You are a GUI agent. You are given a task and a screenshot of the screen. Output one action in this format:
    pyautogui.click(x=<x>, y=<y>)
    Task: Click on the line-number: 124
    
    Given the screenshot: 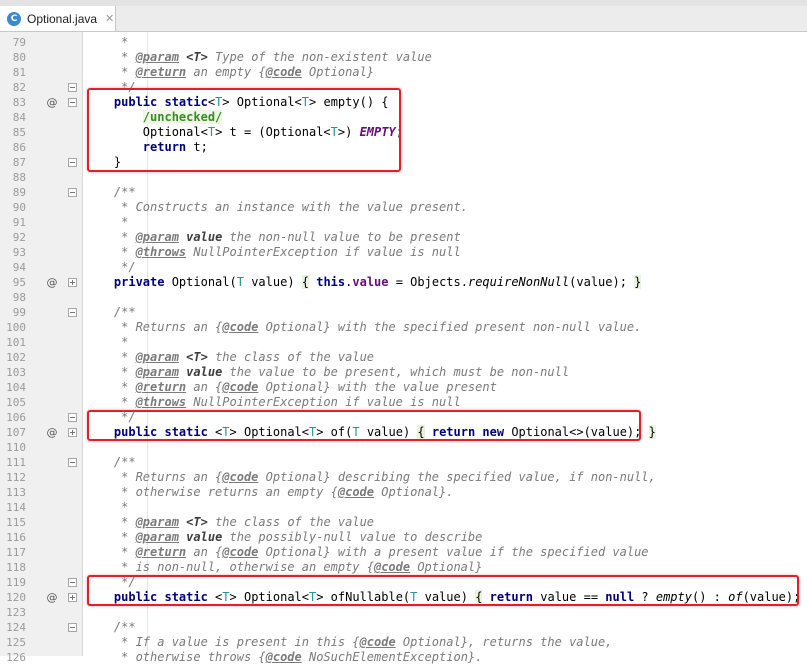 What is the action you would take?
    pyautogui.click(x=16, y=627)
    